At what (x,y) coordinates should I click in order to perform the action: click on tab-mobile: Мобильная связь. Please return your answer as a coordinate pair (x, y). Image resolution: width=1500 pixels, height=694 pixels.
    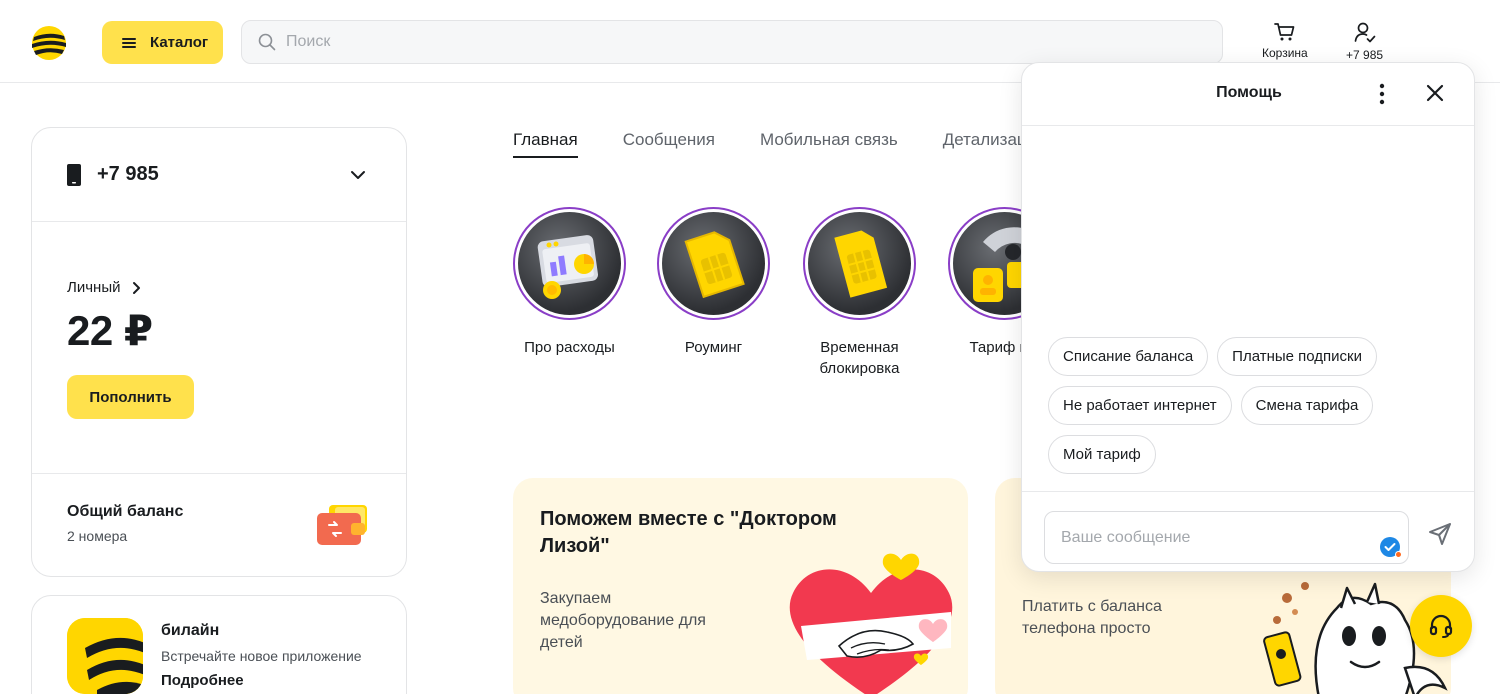
    Looking at the image, I should click on (829, 144).